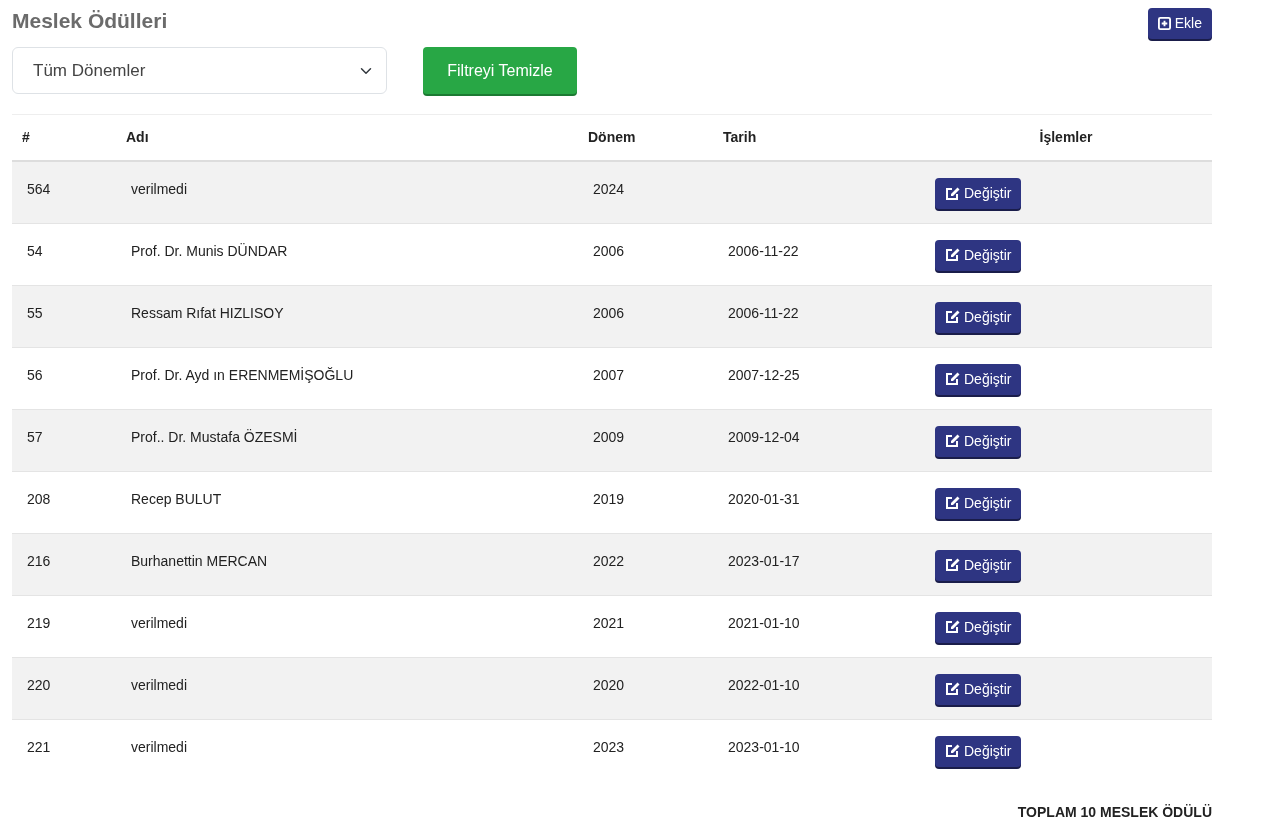  I want to click on table-cell: 564, so click(39, 189).